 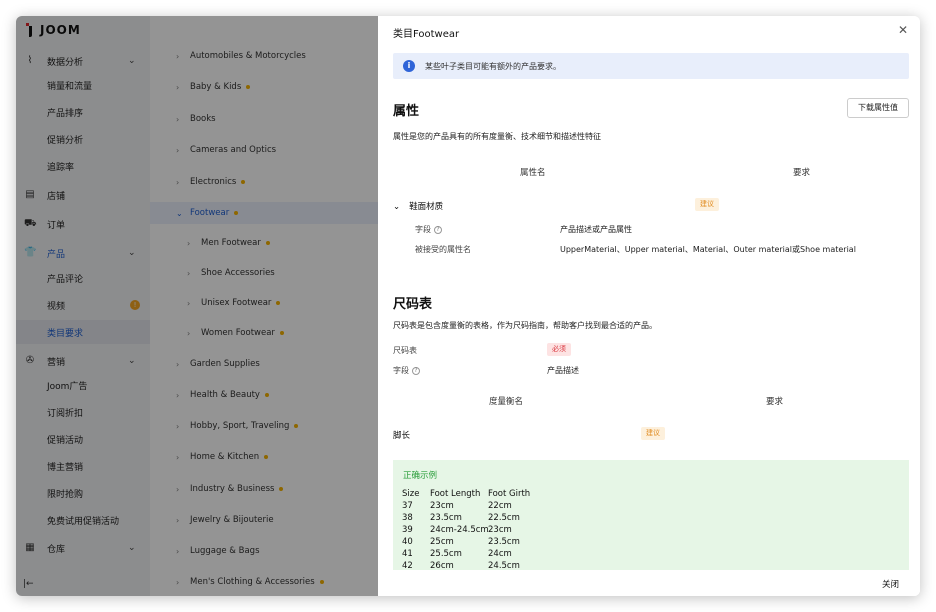 I want to click on example-table-row: 41 25.5cm 24cm, so click(x=466, y=554).